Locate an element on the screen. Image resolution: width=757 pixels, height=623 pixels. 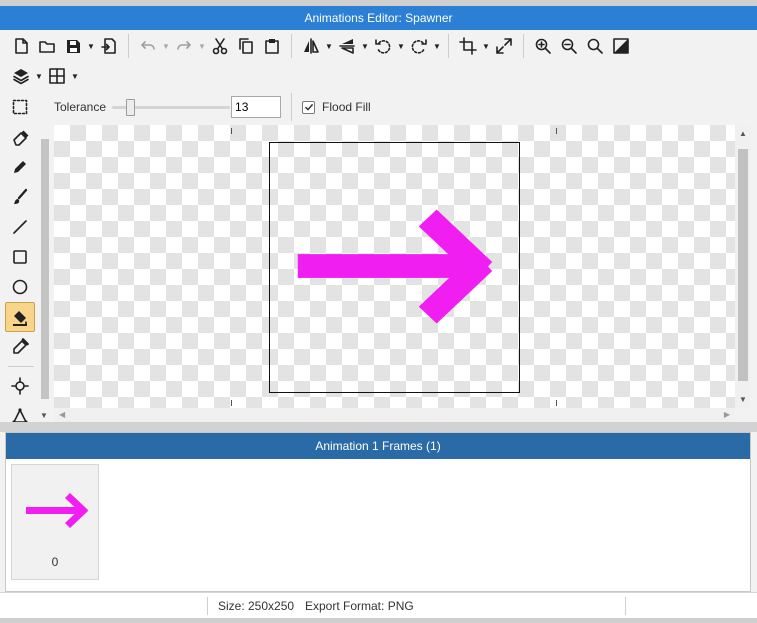
zoom-in-button is located at coordinates (543, 46).